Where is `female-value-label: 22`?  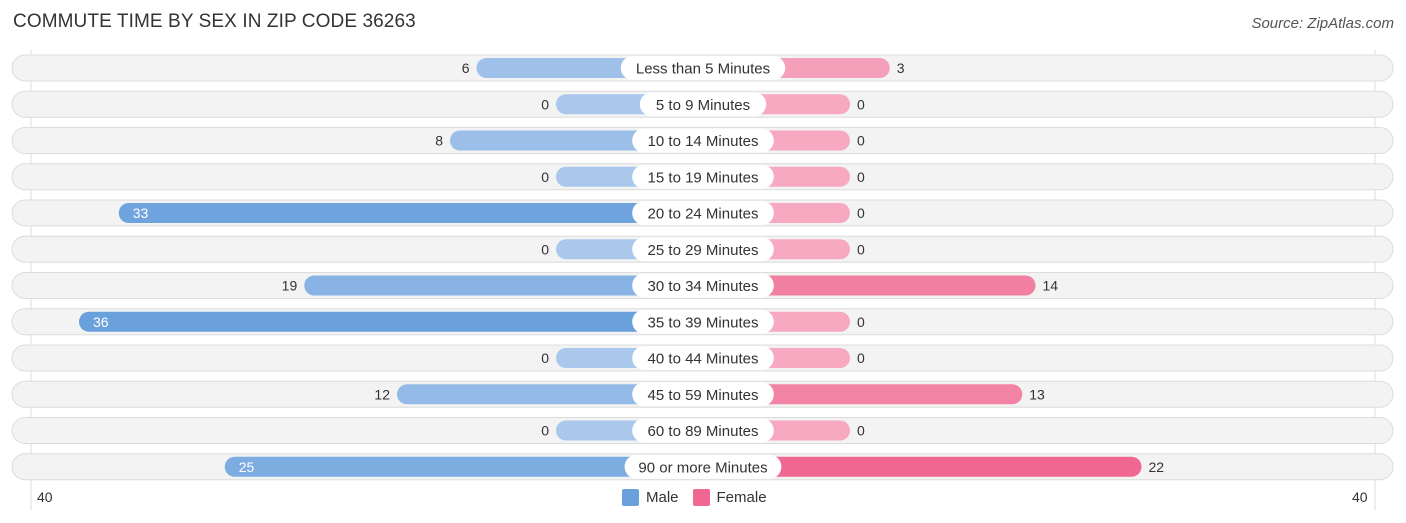
female-value-label: 22 is located at coordinates (1157, 467).